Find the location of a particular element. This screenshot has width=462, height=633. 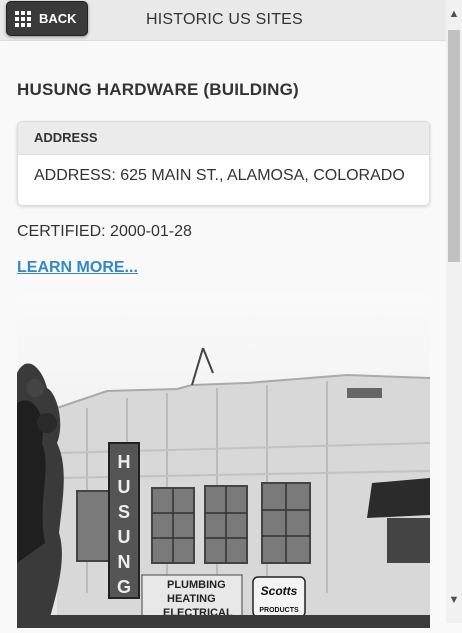

svg-text: G is located at coordinates (124, 587).